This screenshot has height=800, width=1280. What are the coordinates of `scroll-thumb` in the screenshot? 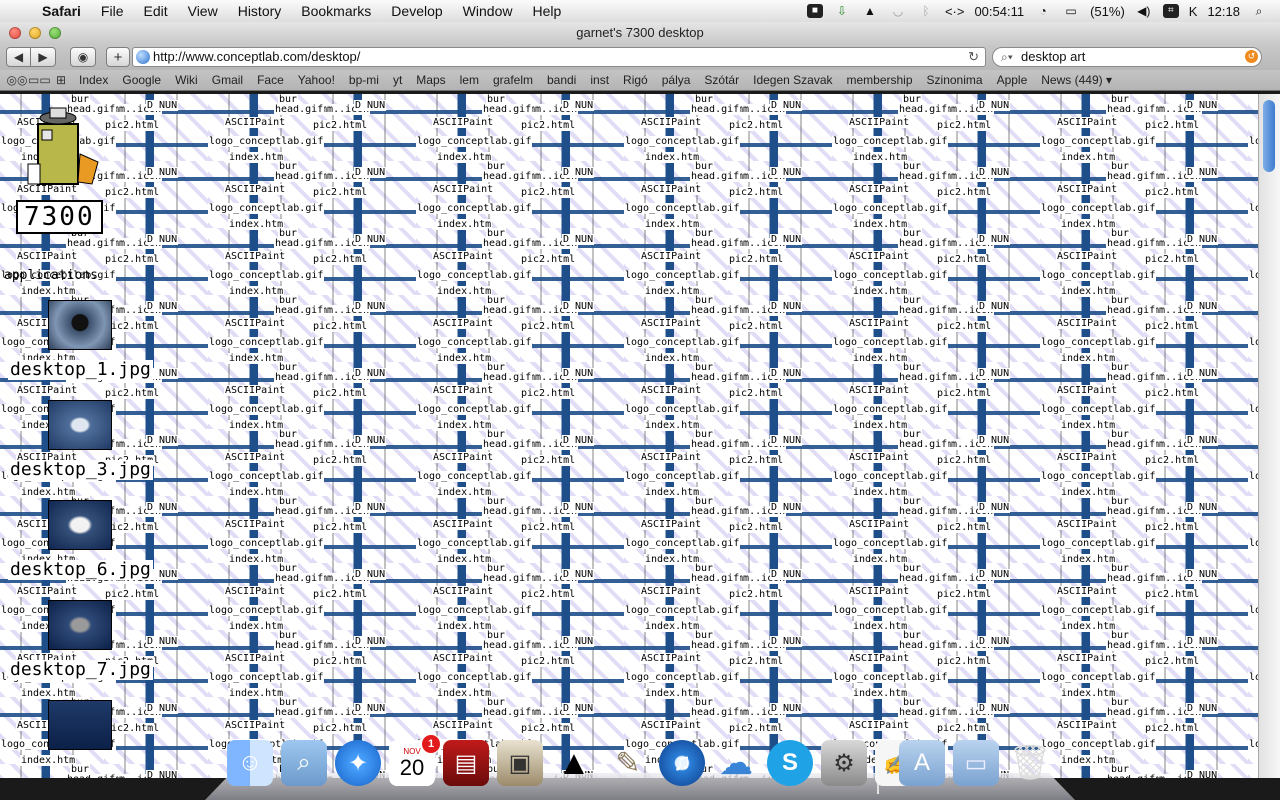 It's located at (1269, 136).